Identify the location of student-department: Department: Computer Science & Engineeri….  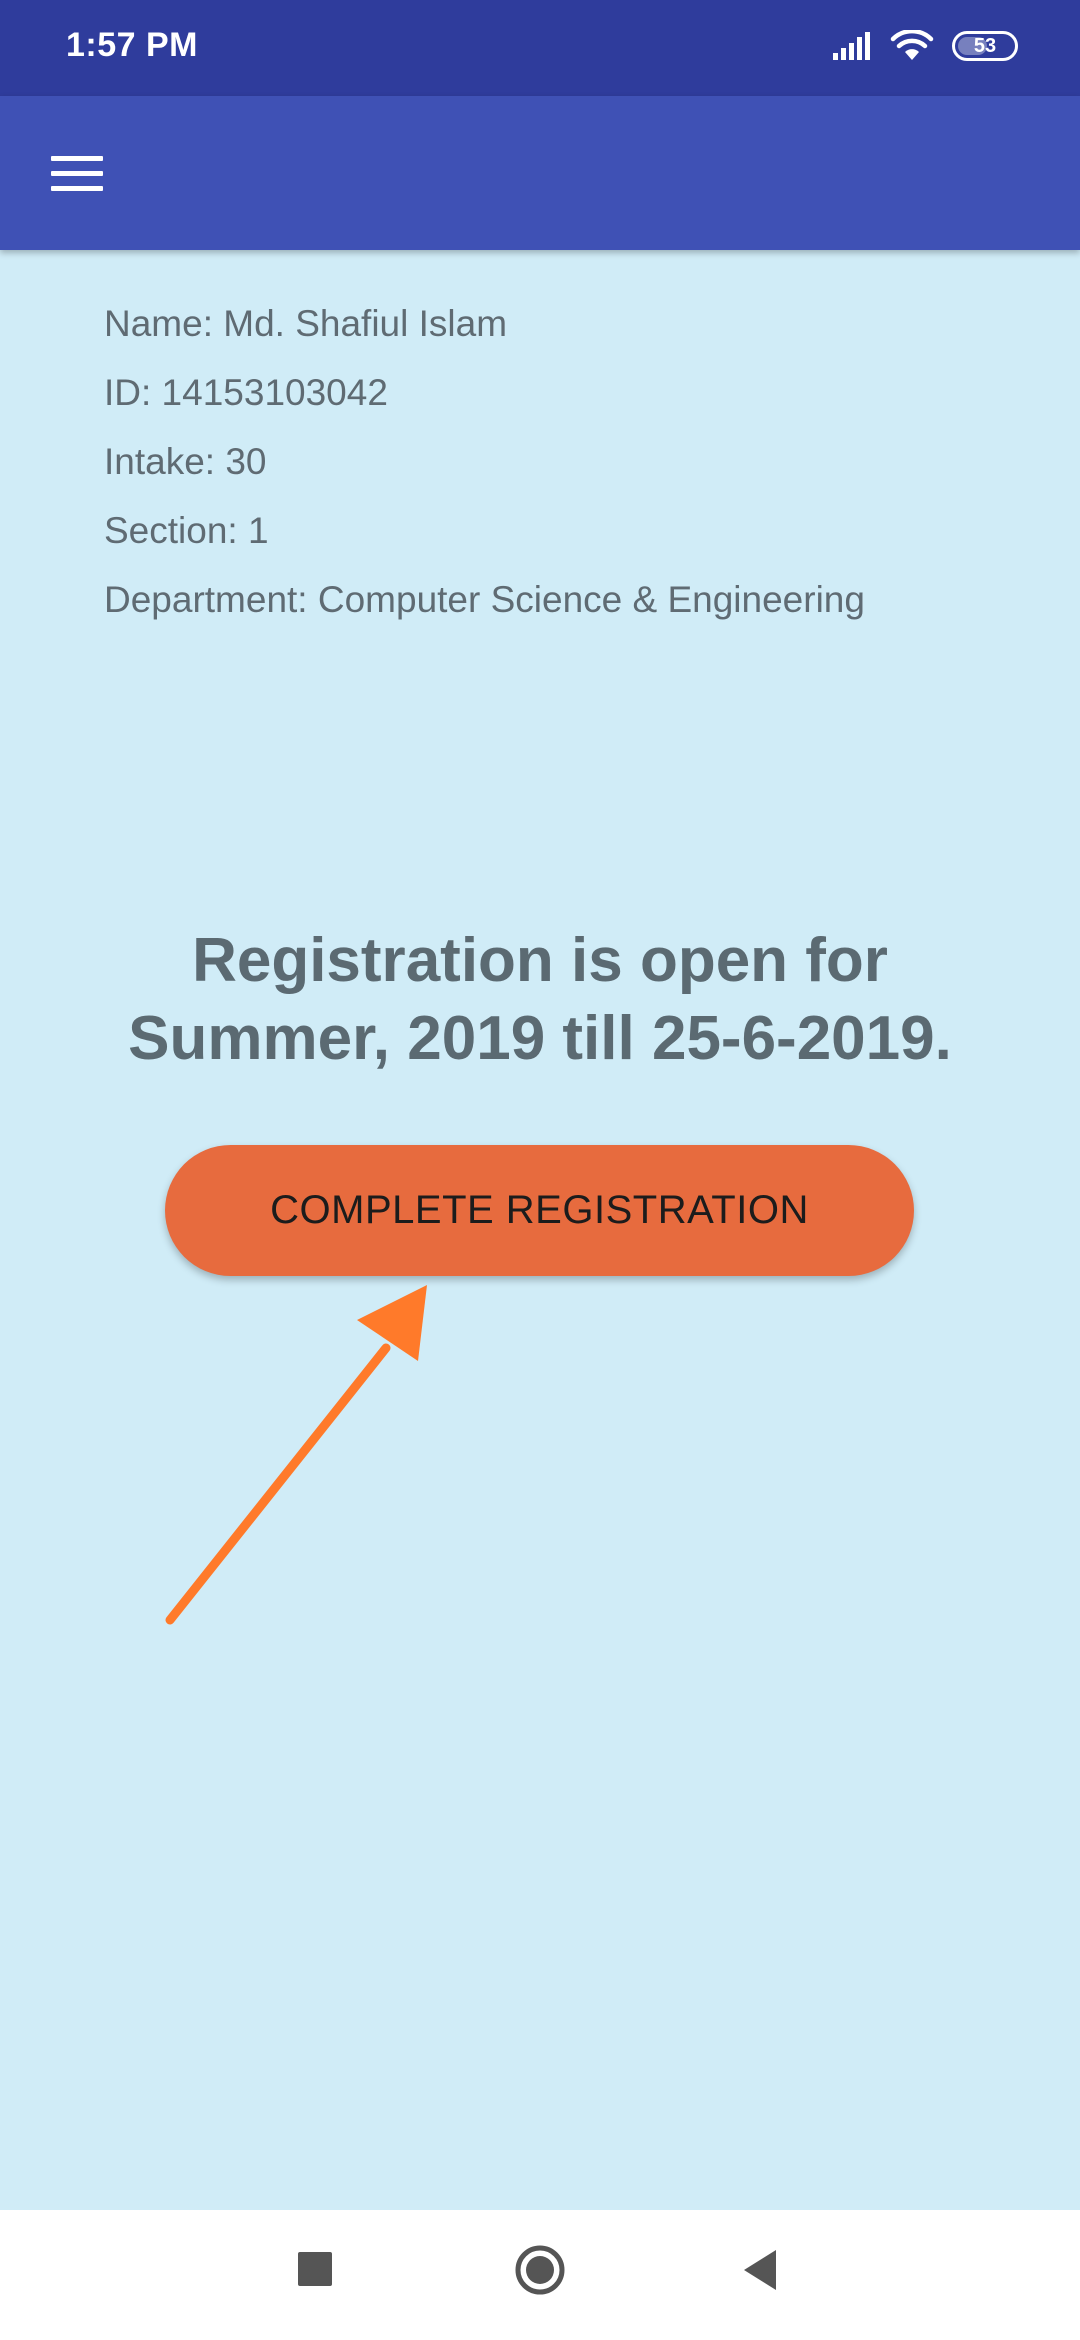
(484, 599).